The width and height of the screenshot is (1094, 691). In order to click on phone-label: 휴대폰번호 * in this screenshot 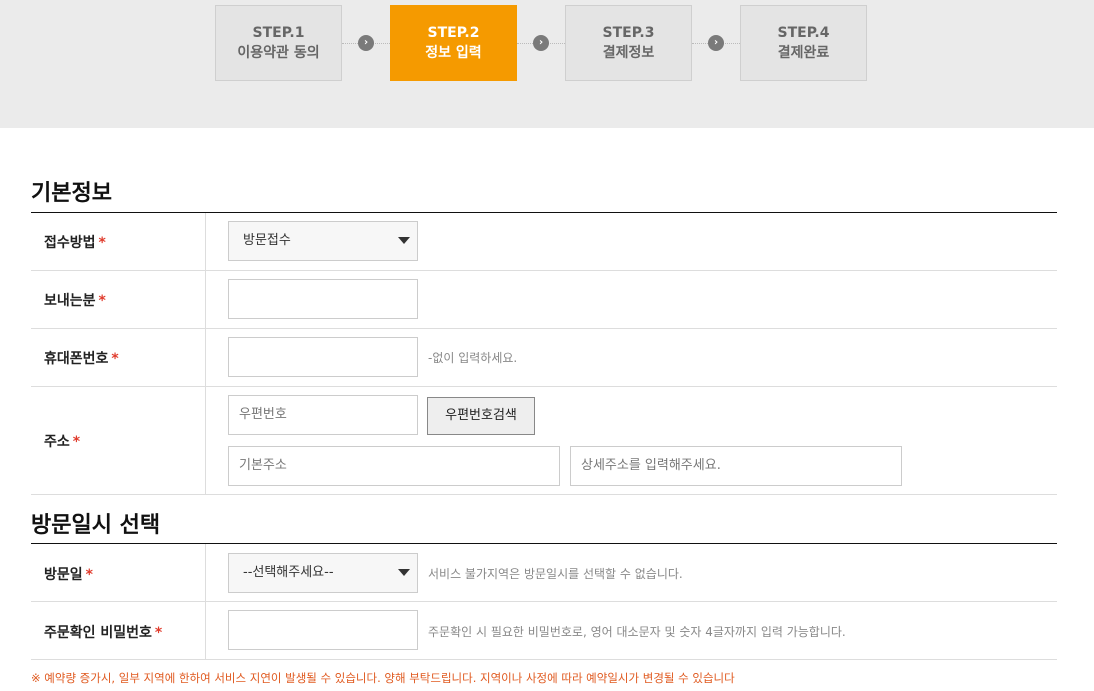, I will do `click(81, 358)`.